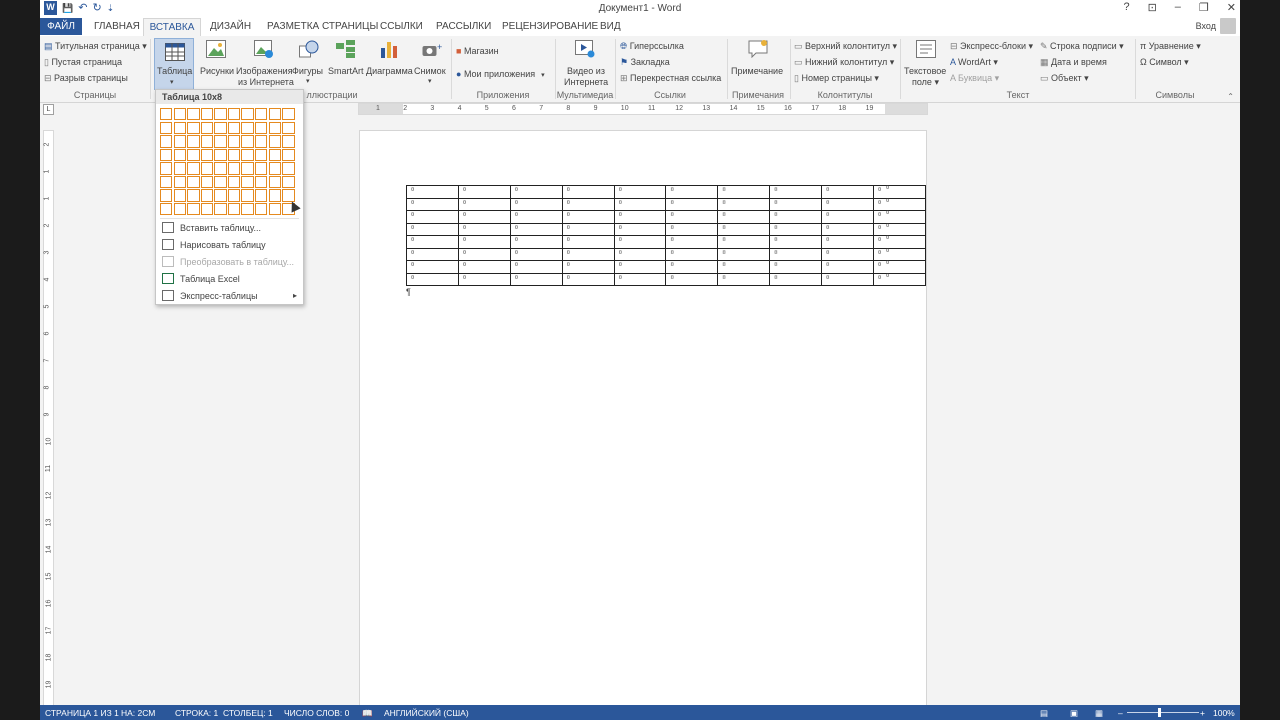 The height and width of the screenshot is (720, 1280). Describe the element at coordinates (1120, 713) in the screenshot. I see `zoom-out-button: –` at that location.